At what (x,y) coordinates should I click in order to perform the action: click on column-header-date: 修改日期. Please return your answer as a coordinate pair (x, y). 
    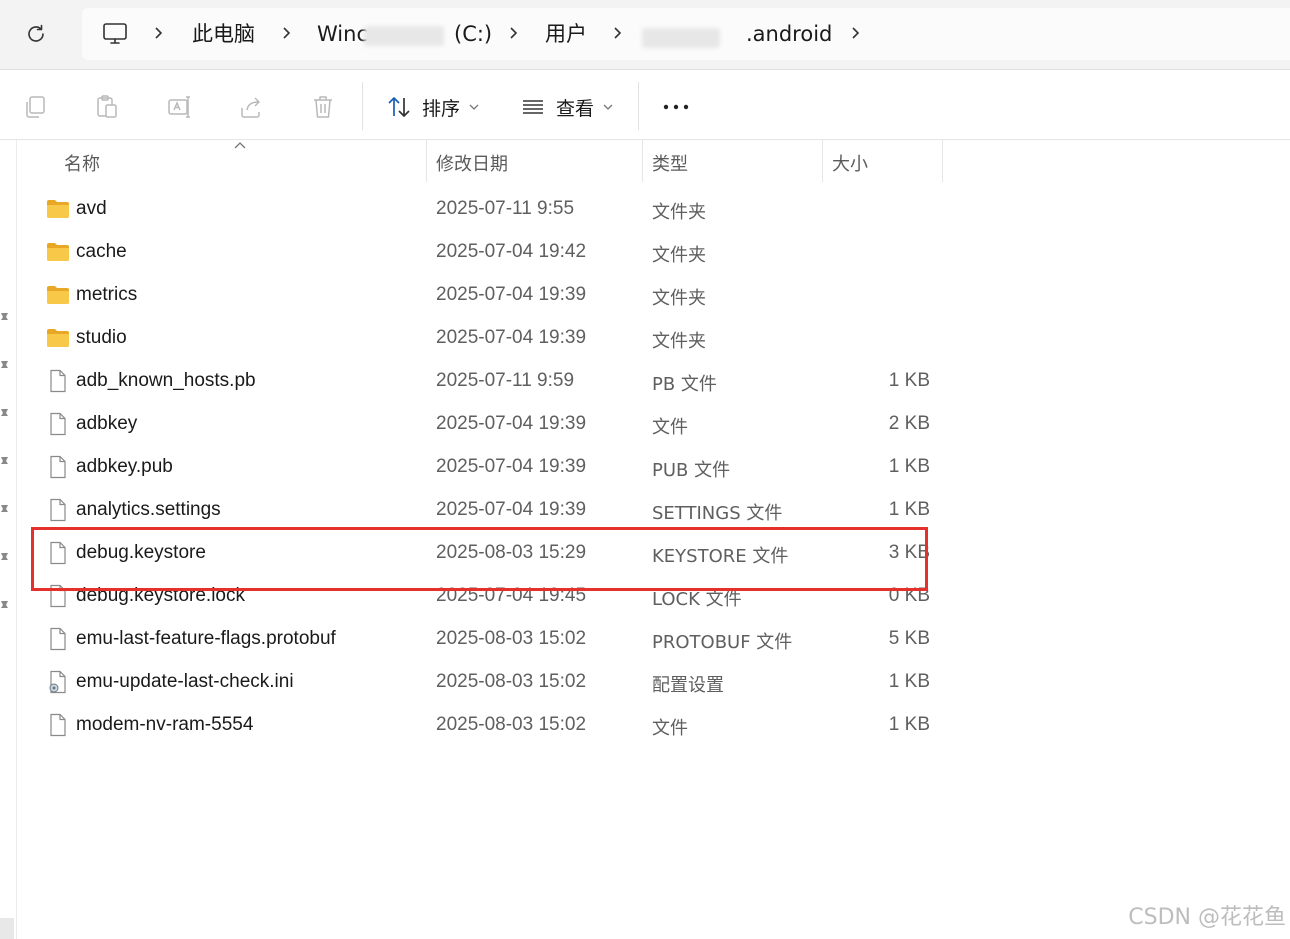
    Looking at the image, I should click on (472, 163).